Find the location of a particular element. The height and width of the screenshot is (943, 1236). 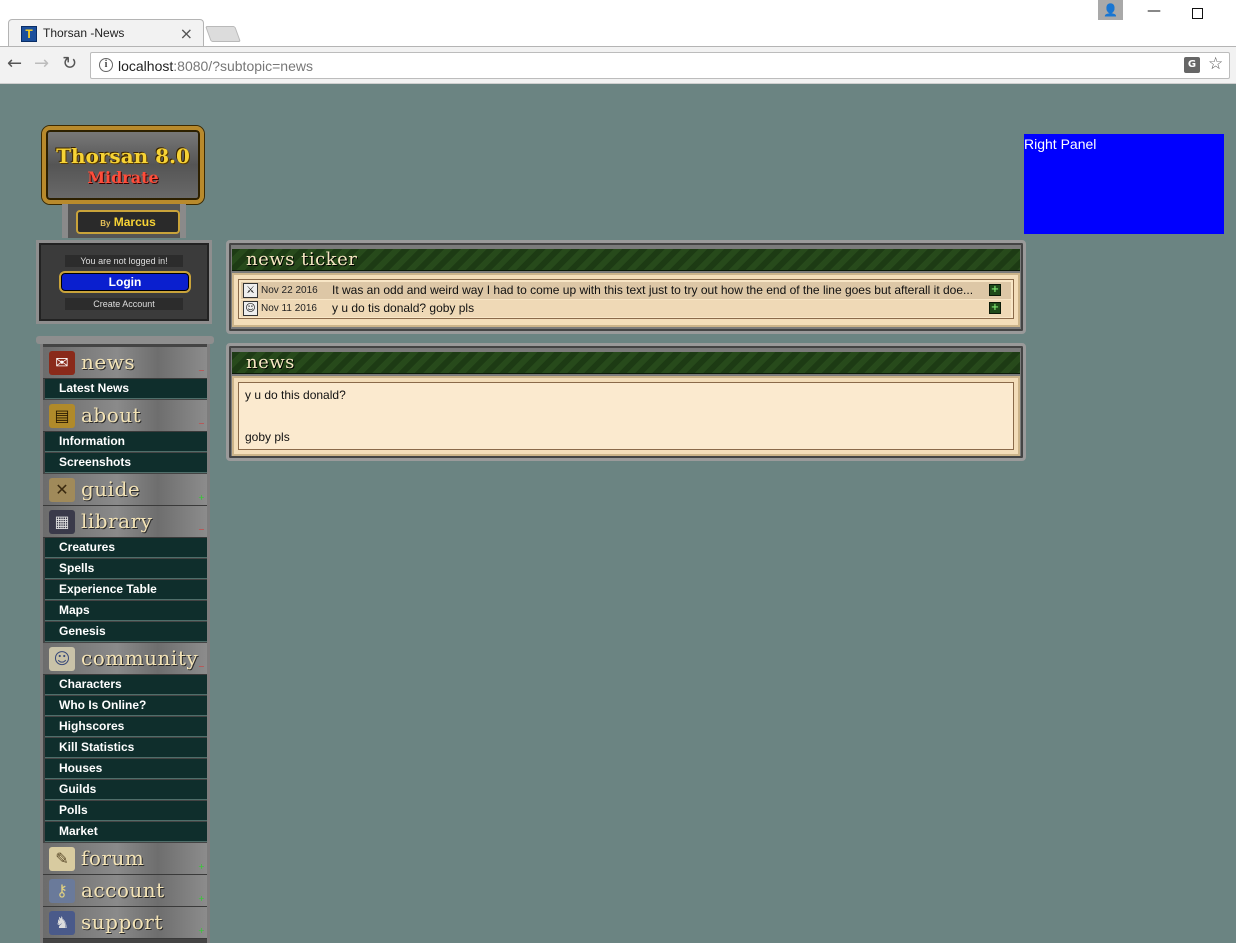

news-content: y u do this donald? goby pls is located at coordinates (626, 416).